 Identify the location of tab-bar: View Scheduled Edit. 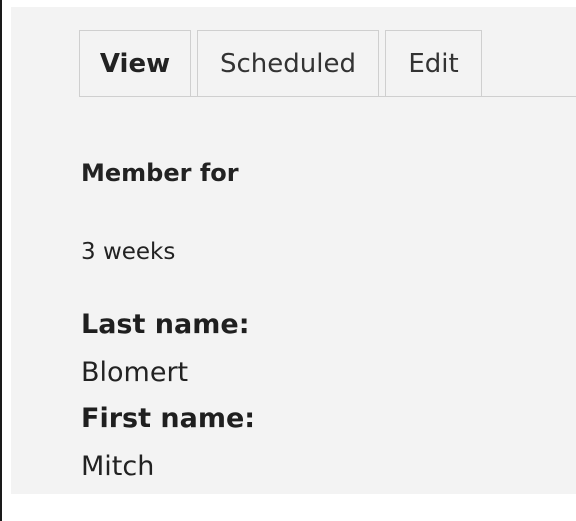
(327, 63).